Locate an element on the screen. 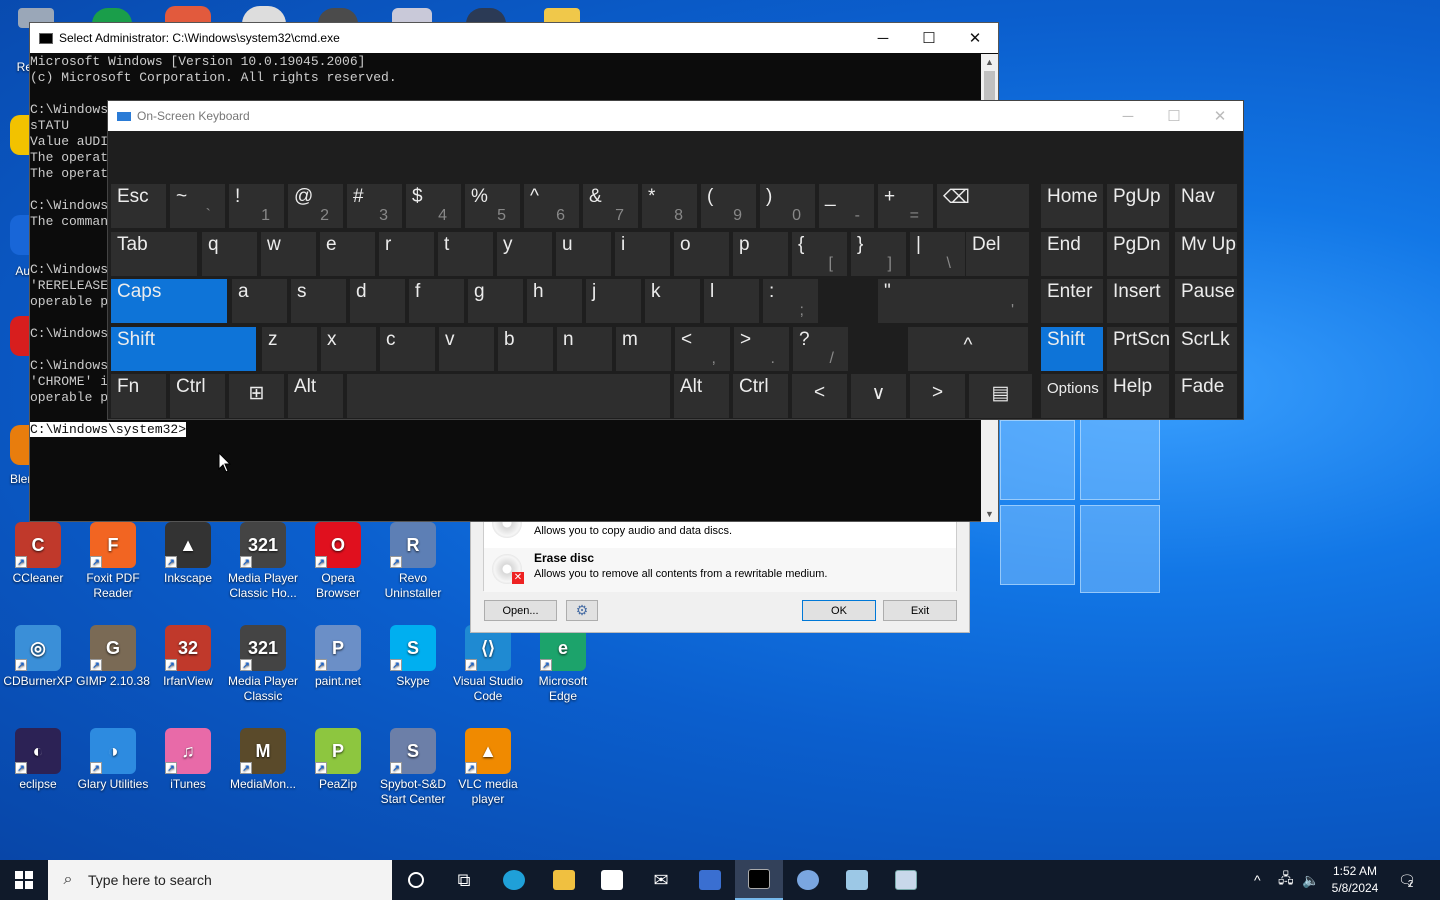  taskbar-network-app is located at coordinates (710, 880).